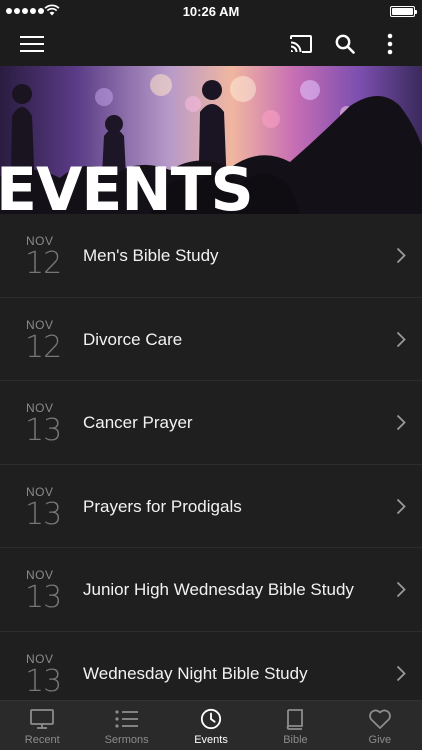 The width and height of the screenshot is (422, 750). I want to click on clock-icon, so click(211, 719).